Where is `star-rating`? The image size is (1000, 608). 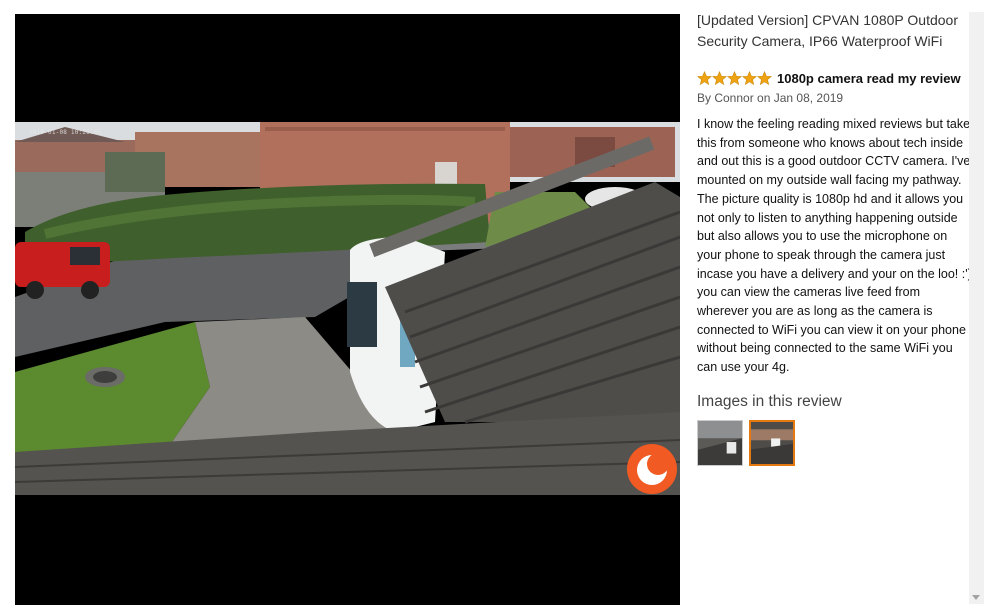 star-rating is located at coordinates (734, 78).